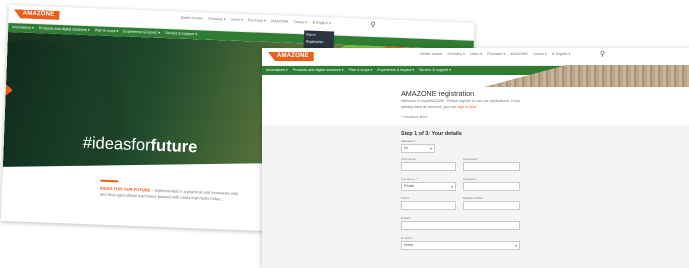 The height and width of the screenshot is (268, 689). Describe the element at coordinates (409, 179) in the screenshot. I see `user-type-label: You are a...*` at that location.